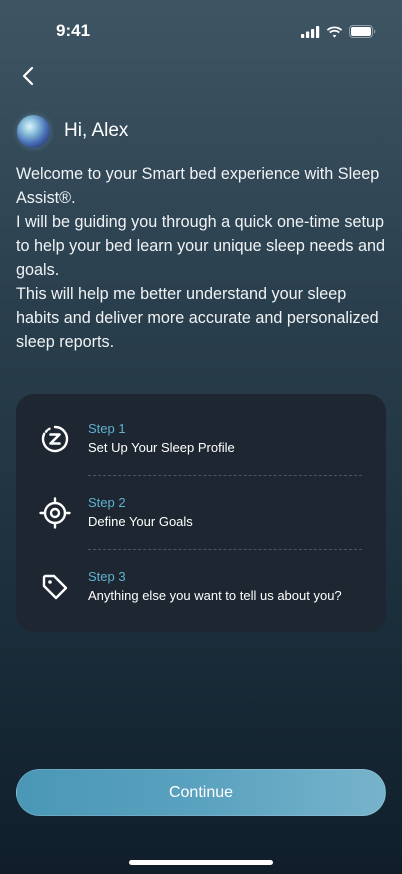 Image resolution: width=402 pixels, height=874 pixels. I want to click on wifi-icon, so click(334, 32).